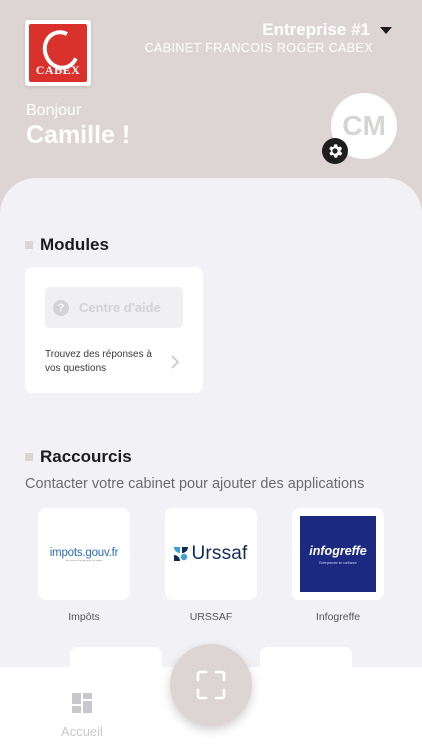 Image resolution: width=422 pixels, height=750 pixels. I want to click on scan-frame-icon, so click(211, 685).